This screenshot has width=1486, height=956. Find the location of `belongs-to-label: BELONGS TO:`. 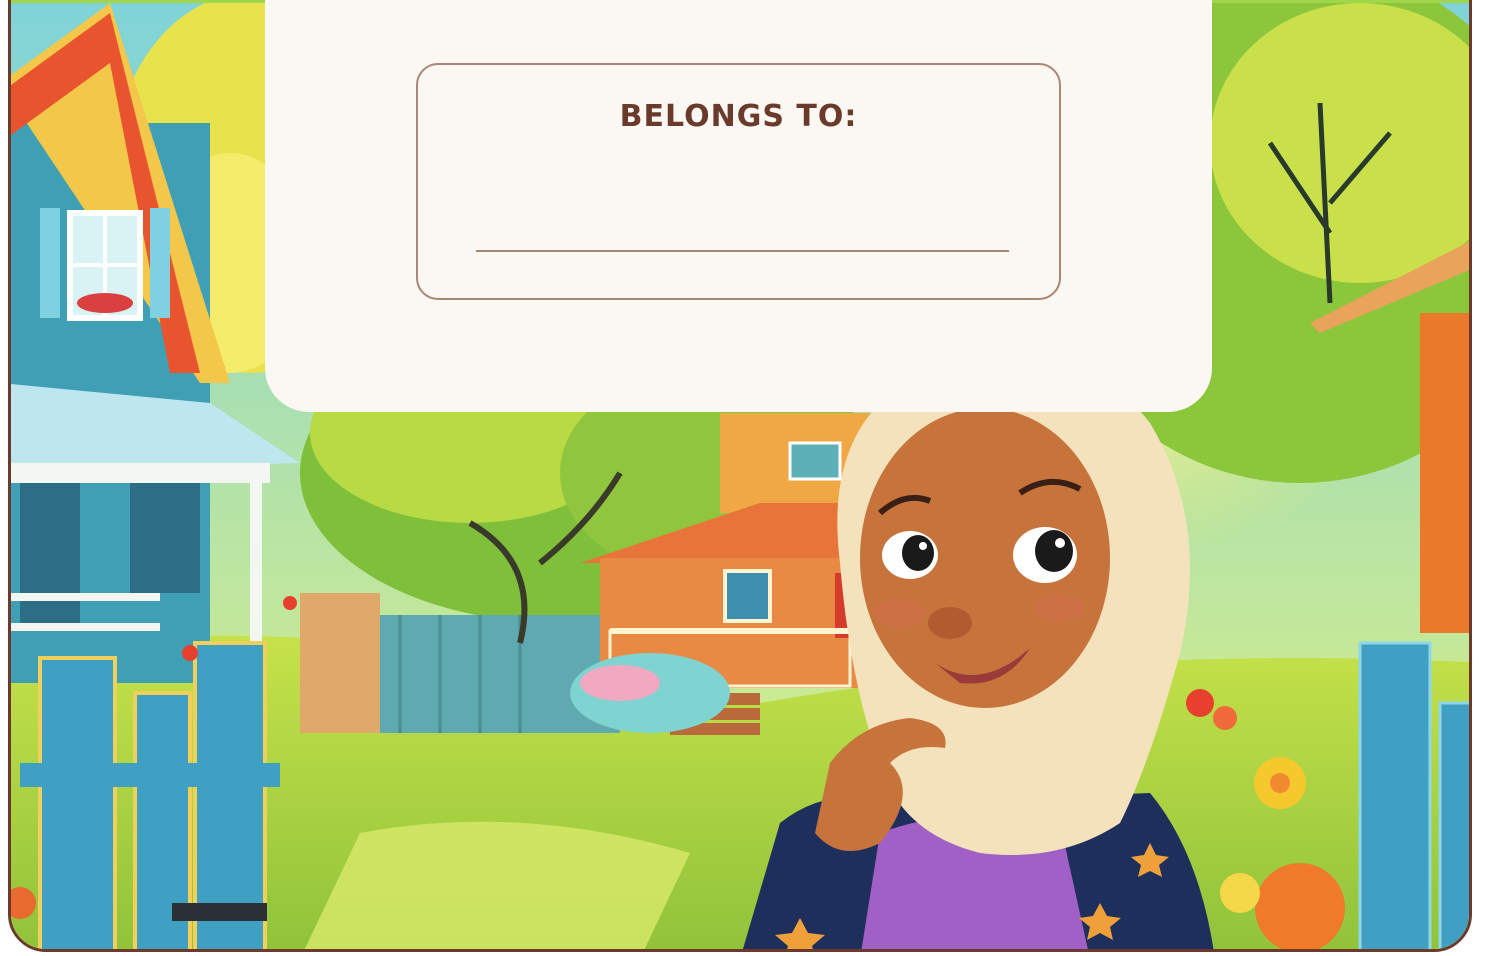

belongs-to-label: BELONGS TO: is located at coordinates (738, 116).